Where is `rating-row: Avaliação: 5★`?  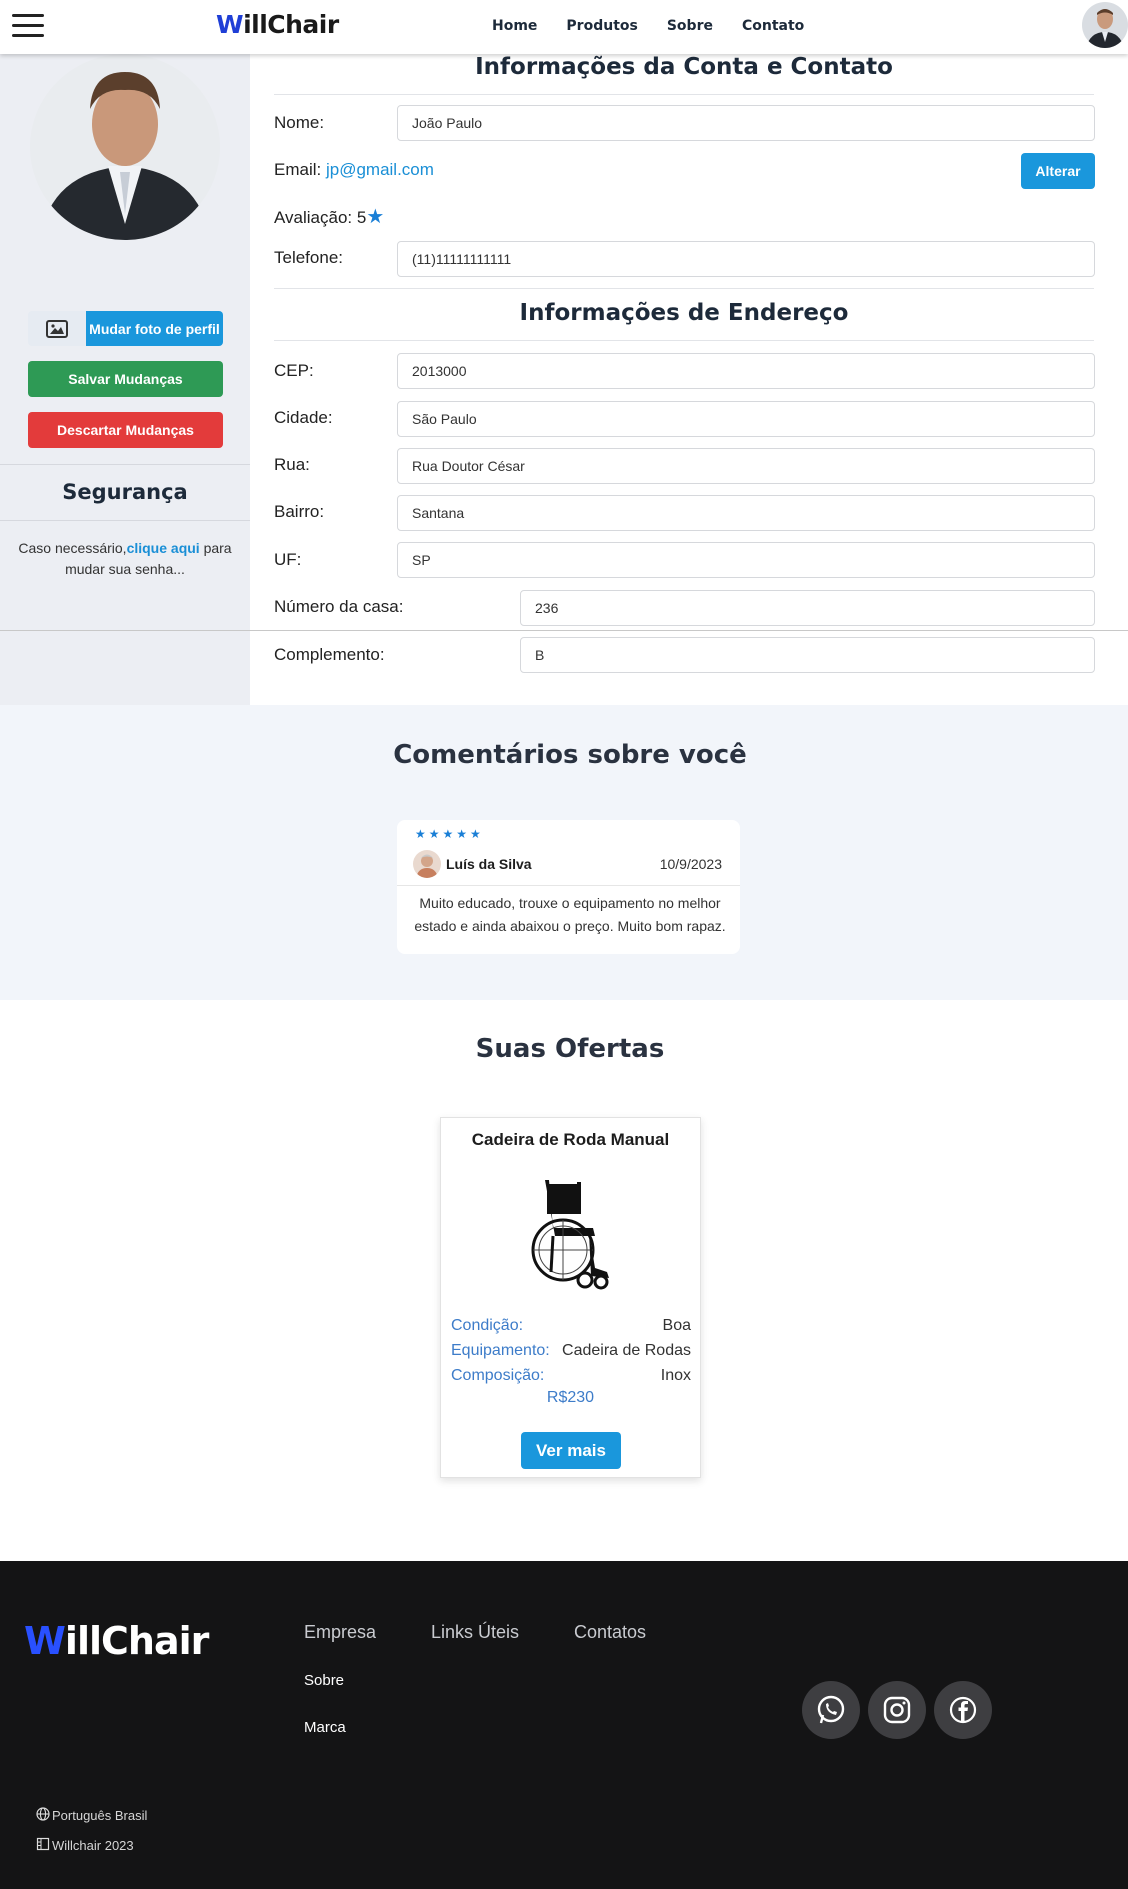
rating-row: Avaliação: 5★ is located at coordinates (329, 216).